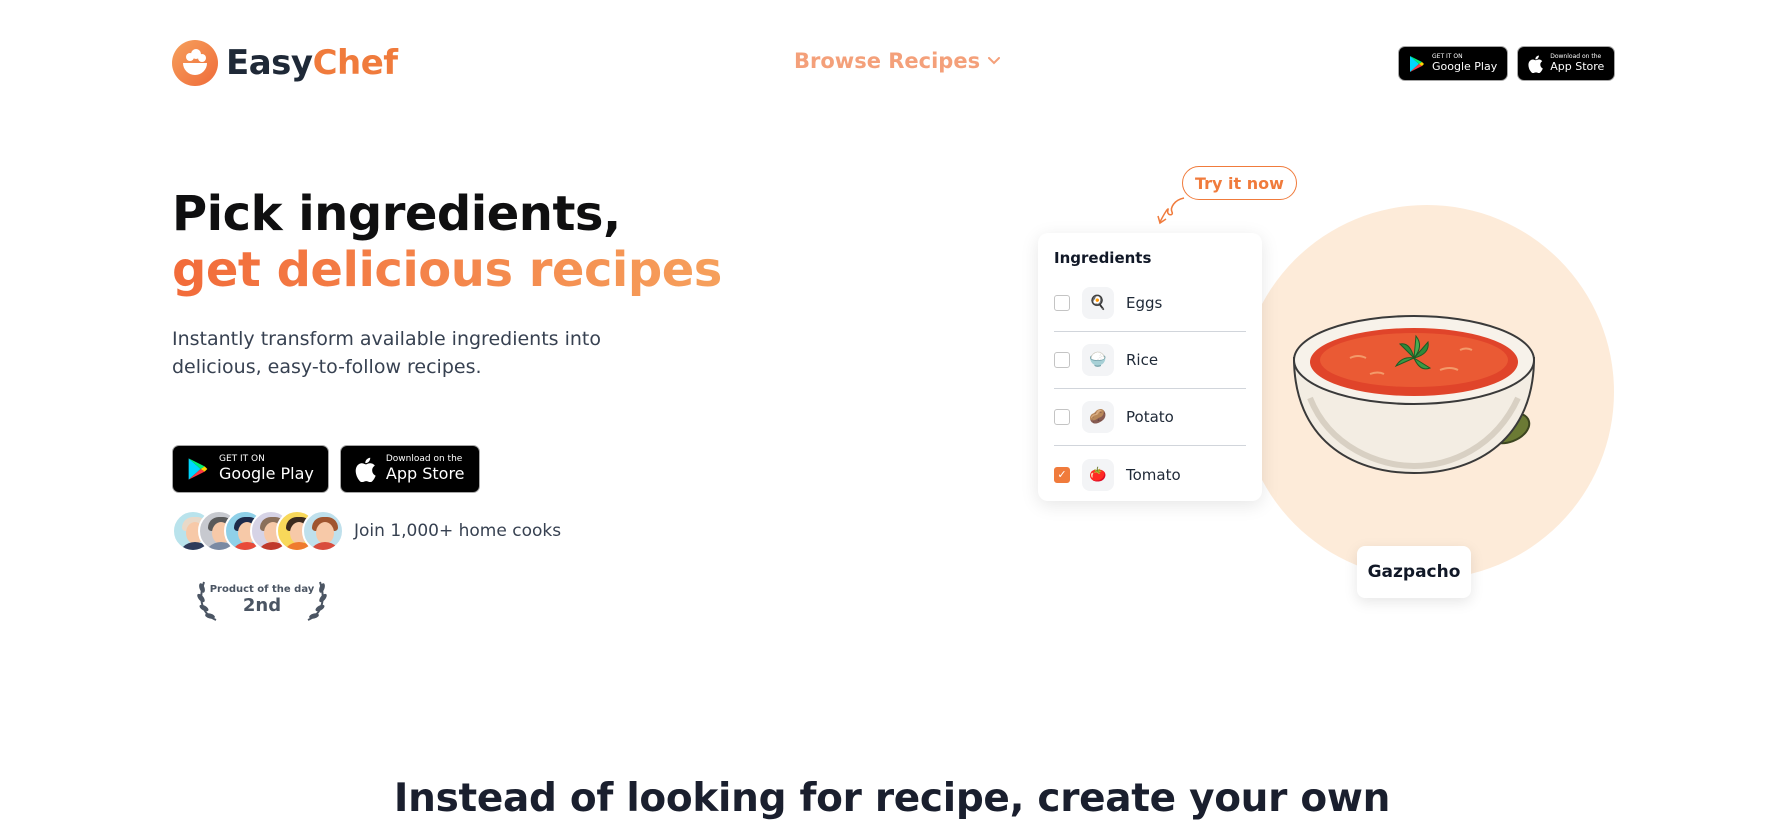 The height and width of the screenshot is (836, 1784). What do you see at coordinates (1171, 211) in the screenshot?
I see `curved-arrow-icon` at bounding box center [1171, 211].